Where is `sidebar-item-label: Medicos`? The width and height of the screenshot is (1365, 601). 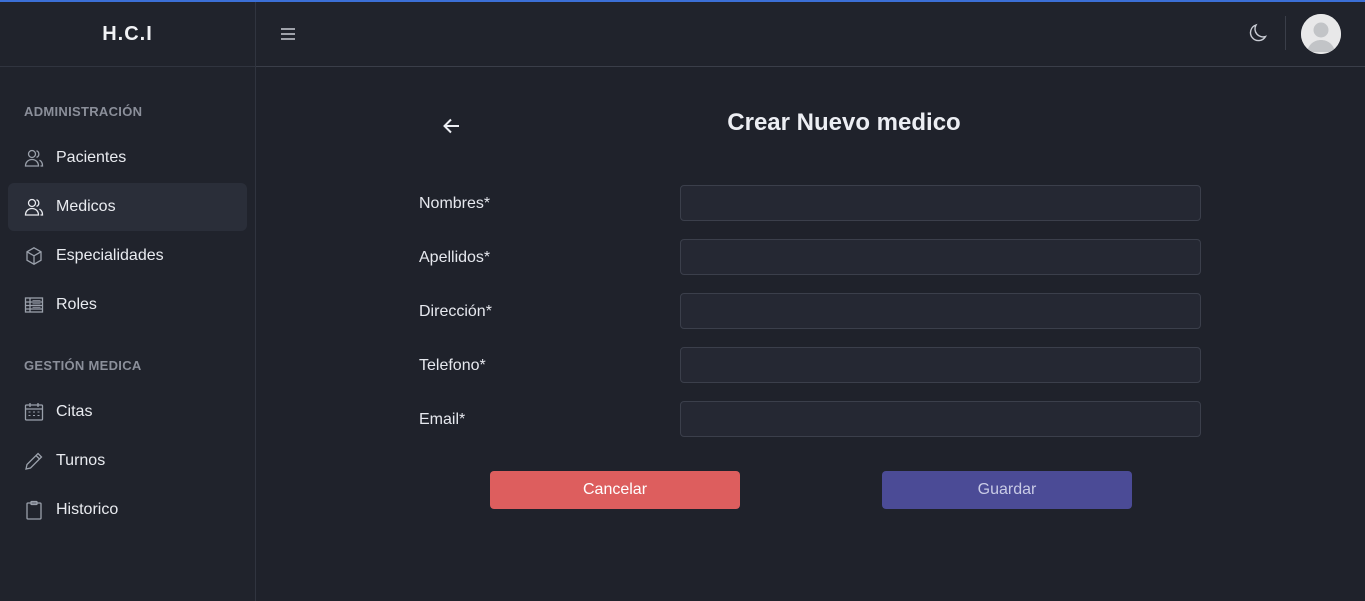 sidebar-item-label: Medicos is located at coordinates (86, 206).